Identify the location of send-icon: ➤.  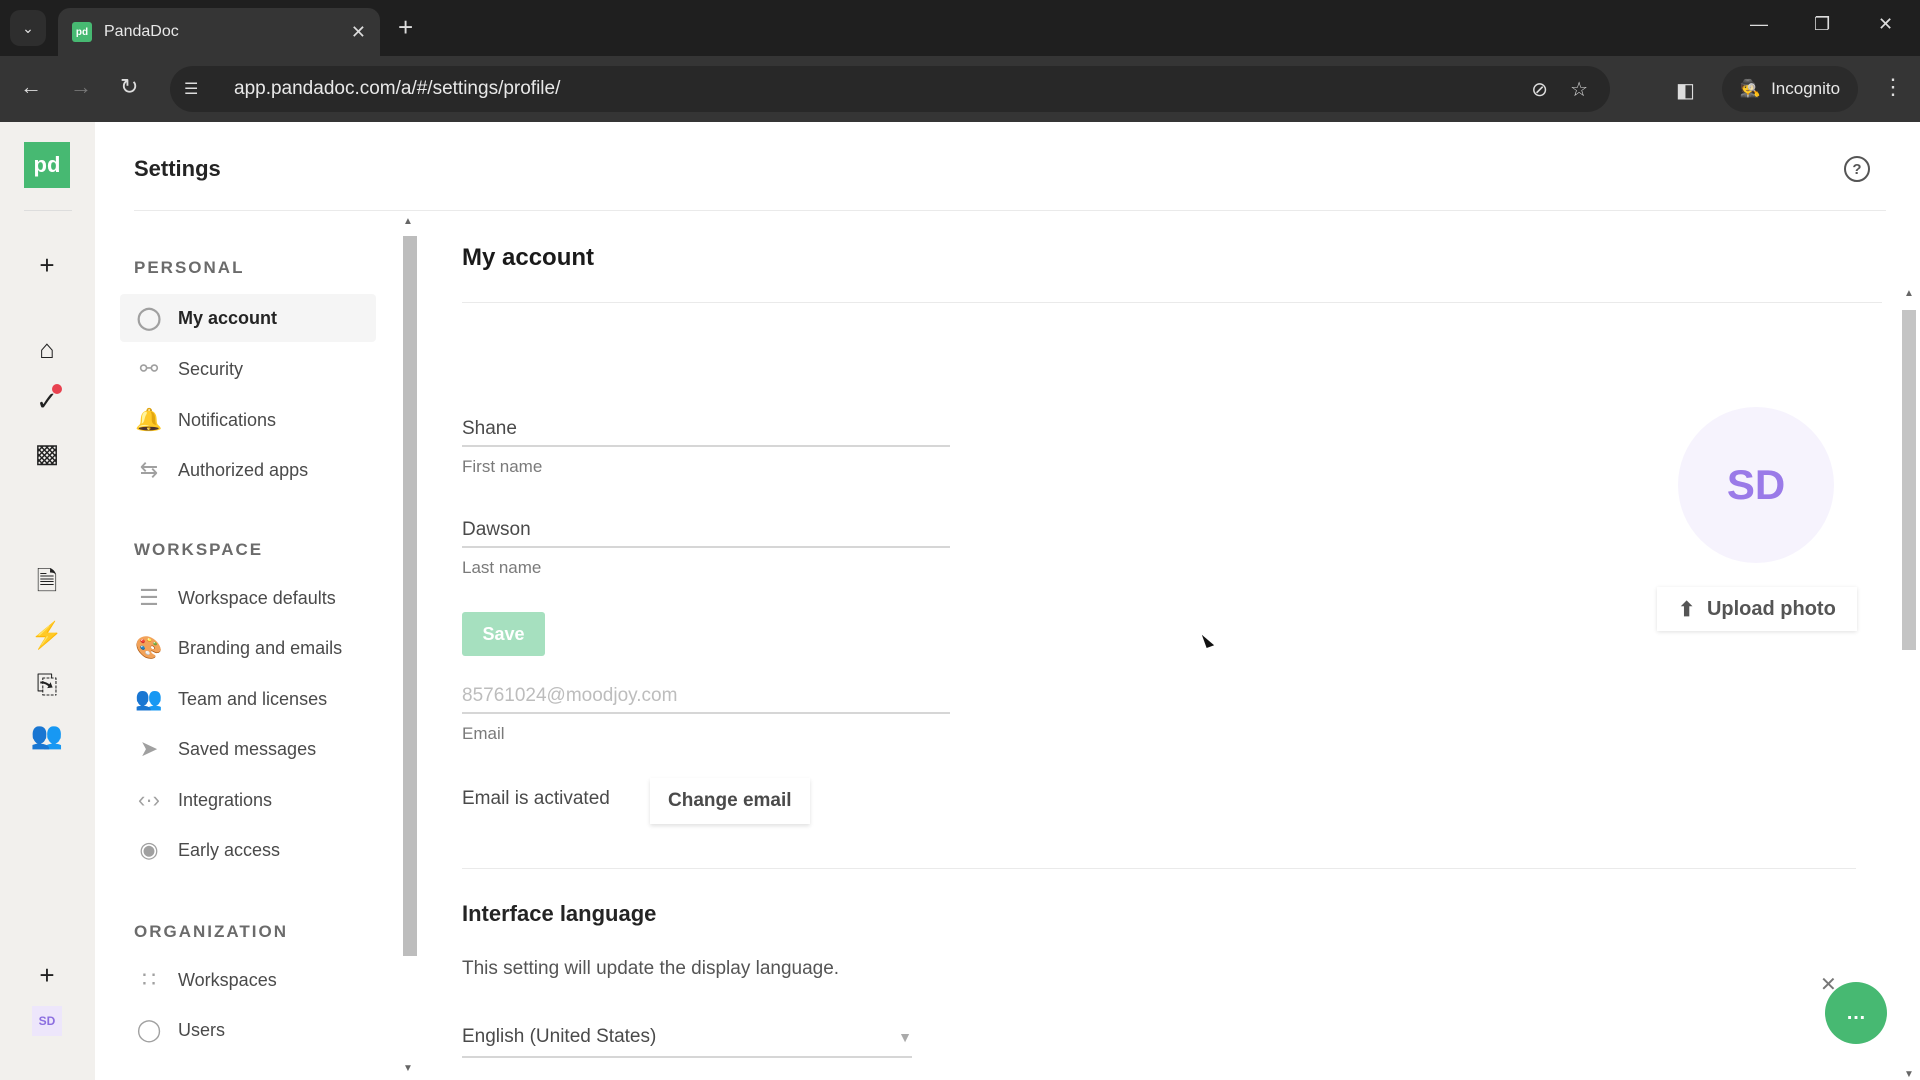
(149, 748).